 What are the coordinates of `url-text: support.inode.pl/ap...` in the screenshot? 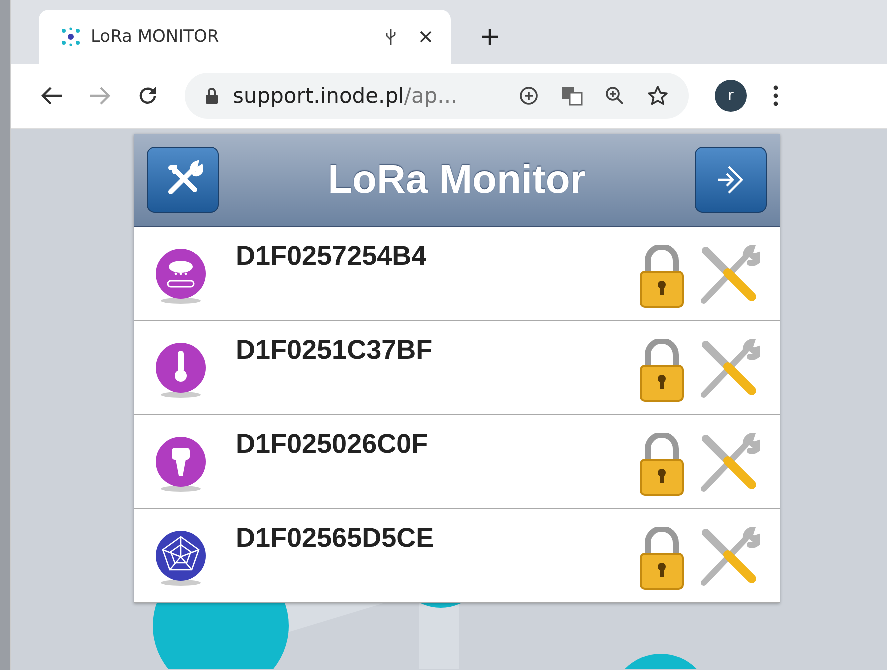 It's located at (346, 96).